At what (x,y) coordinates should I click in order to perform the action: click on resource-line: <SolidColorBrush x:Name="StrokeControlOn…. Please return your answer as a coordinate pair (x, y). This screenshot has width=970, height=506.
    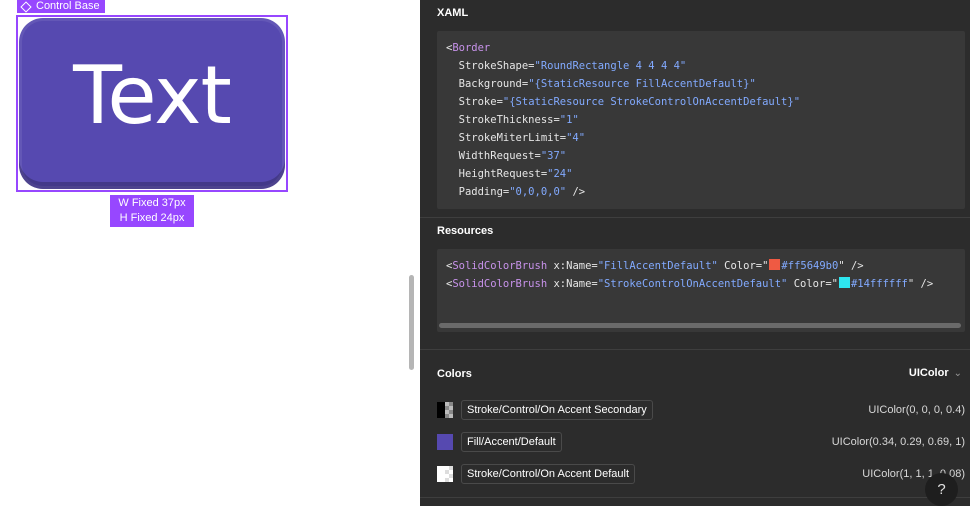
    Looking at the image, I should click on (690, 283).